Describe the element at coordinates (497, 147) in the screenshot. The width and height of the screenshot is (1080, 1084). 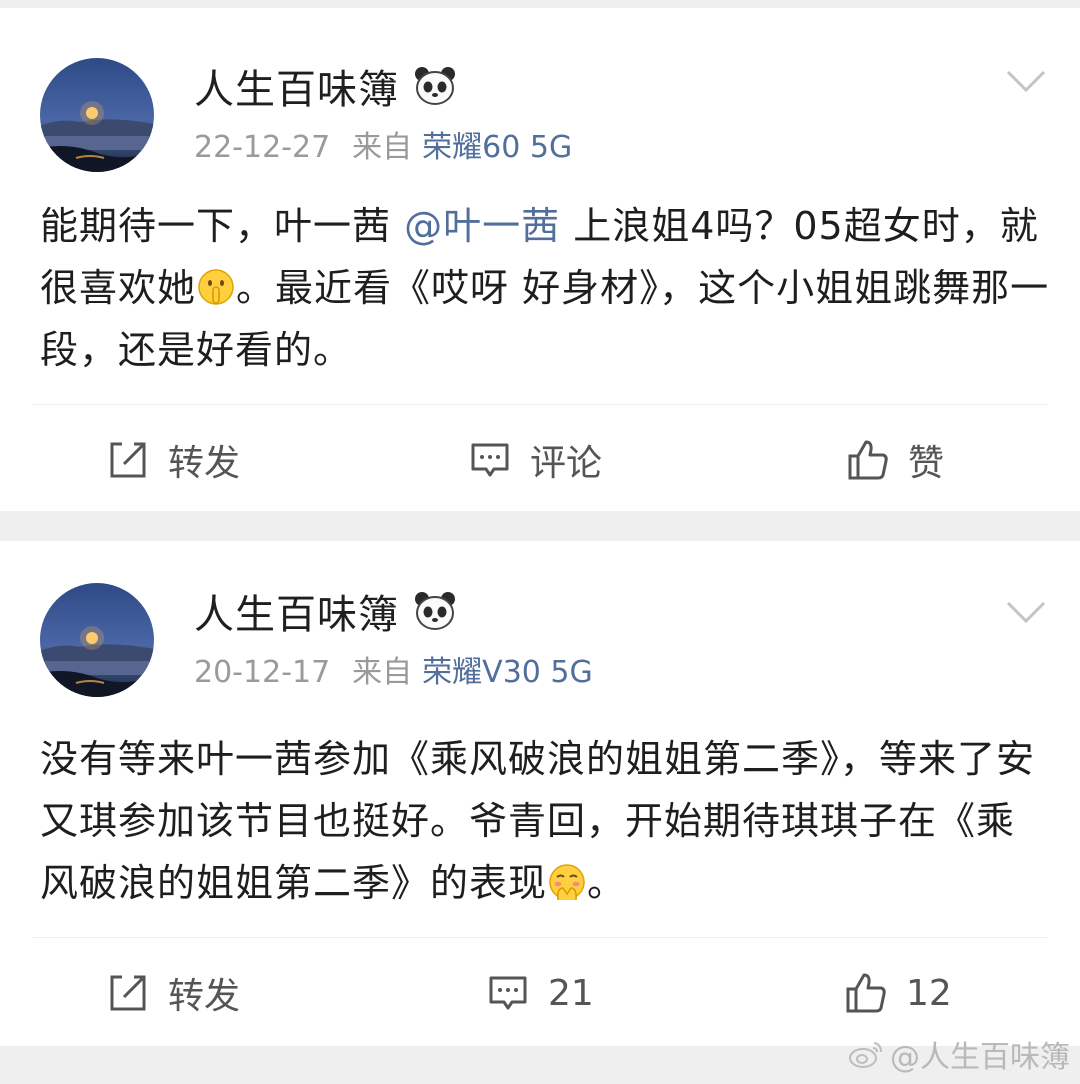
I see `device-link: 荣耀60 5G` at that location.